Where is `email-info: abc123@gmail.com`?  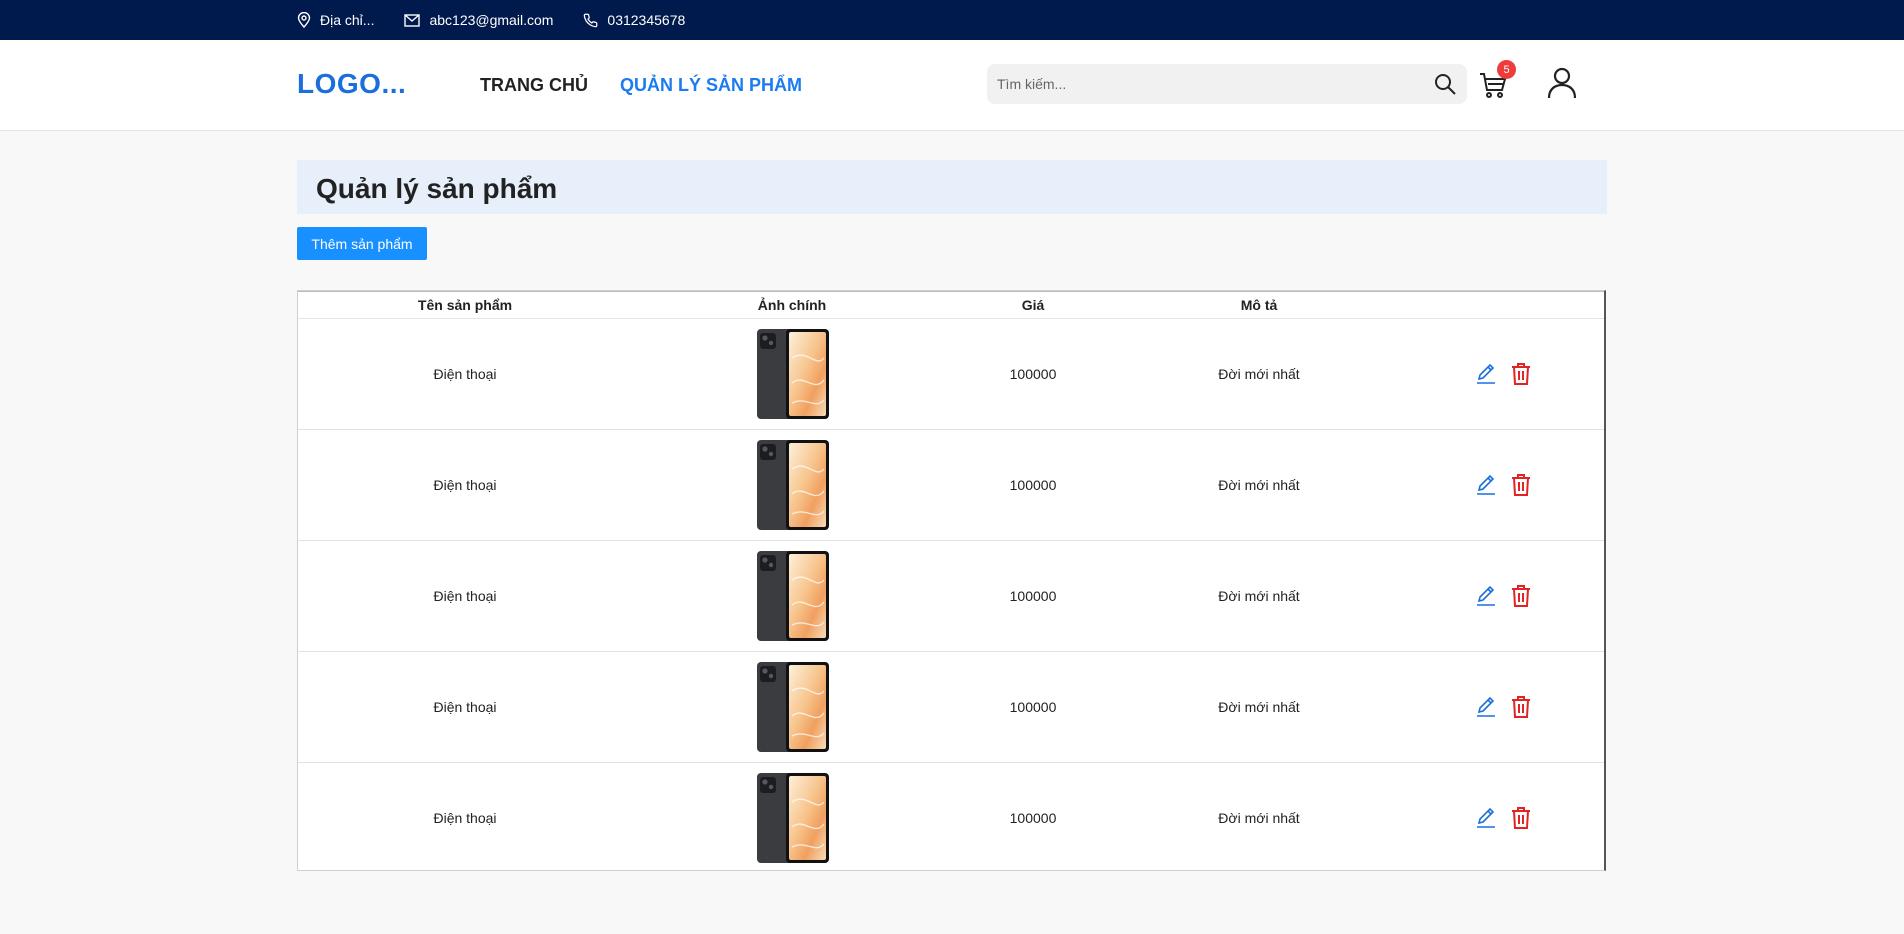 email-info: abc123@gmail.com is located at coordinates (478, 20).